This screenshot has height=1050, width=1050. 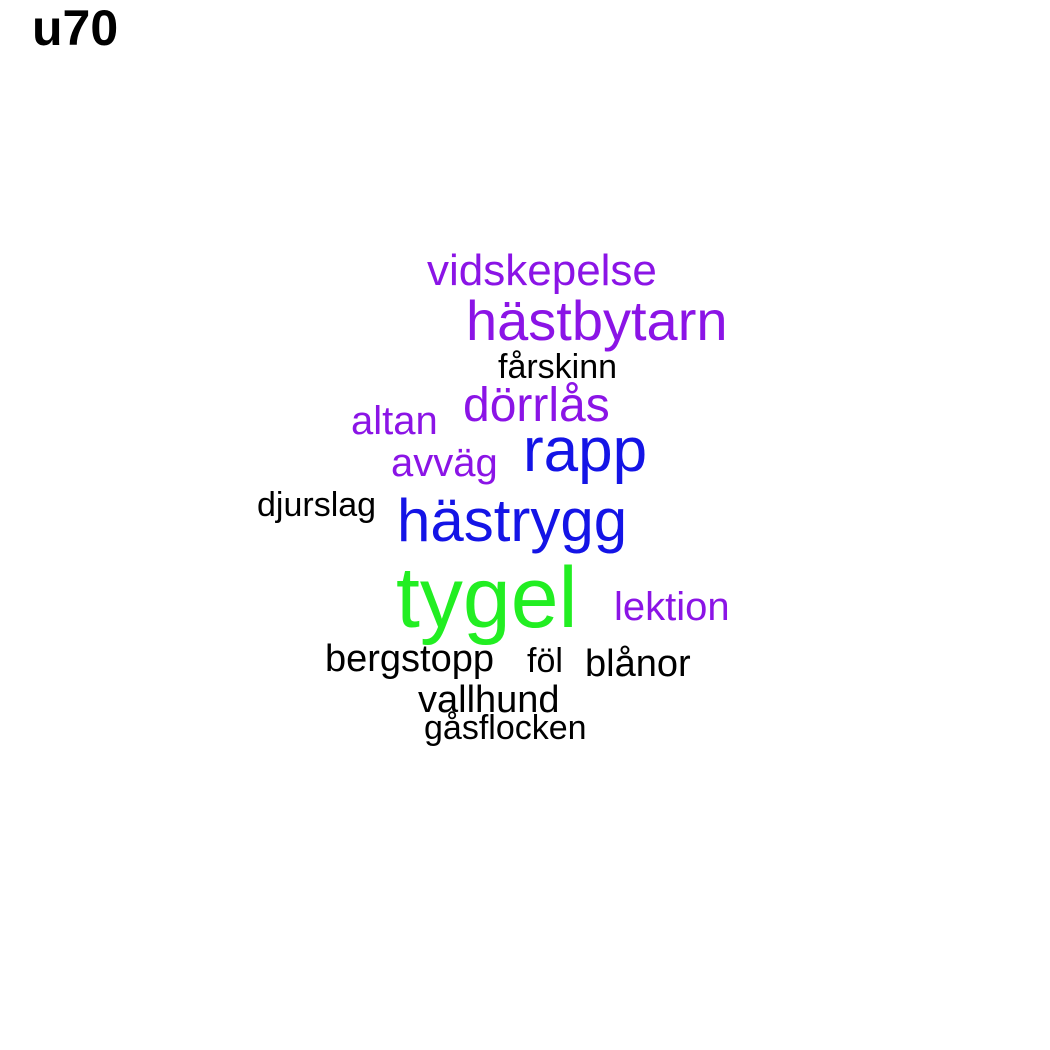 What do you see at coordinates (505, 728) in the screenshot?
I see `word-gasflocken: gåsflocken` at bounding box center [505, 728].